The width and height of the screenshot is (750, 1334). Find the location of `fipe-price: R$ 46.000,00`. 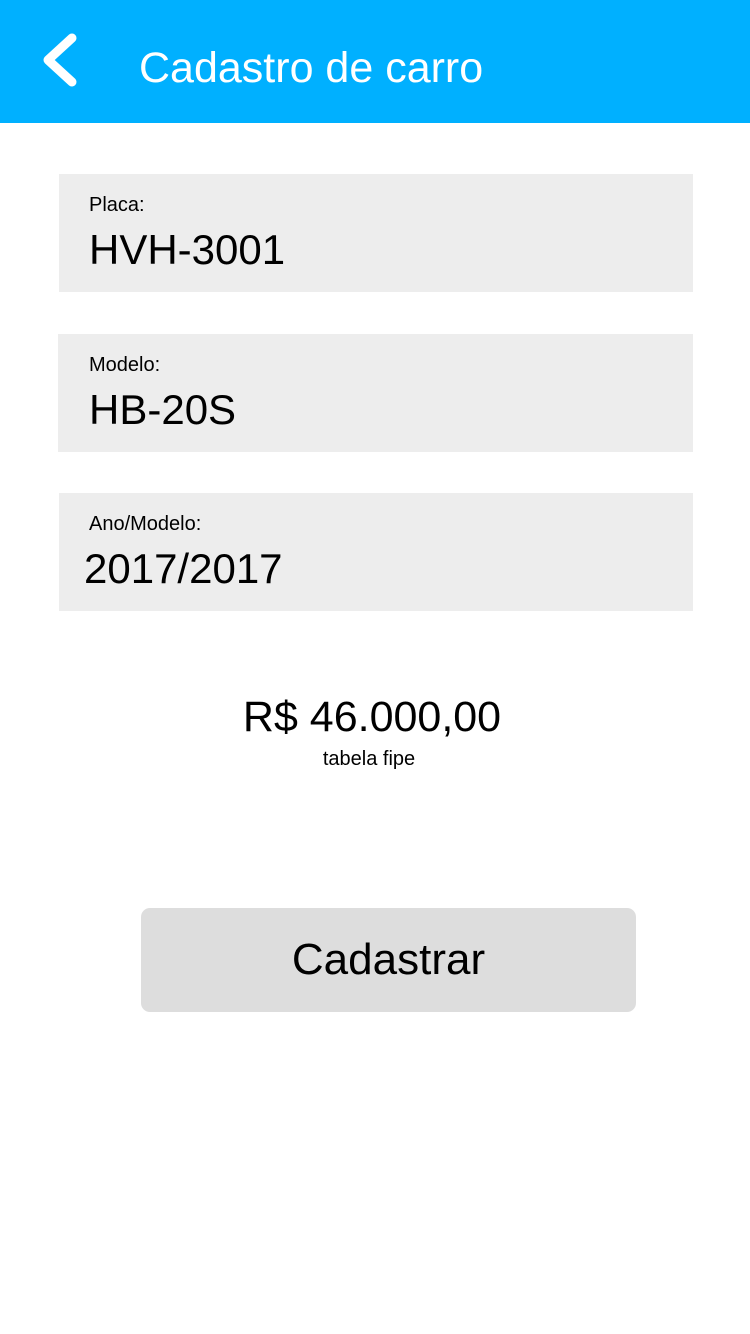

fipe-price: R$ 46.000,00 is located at coordinates (372, 717).